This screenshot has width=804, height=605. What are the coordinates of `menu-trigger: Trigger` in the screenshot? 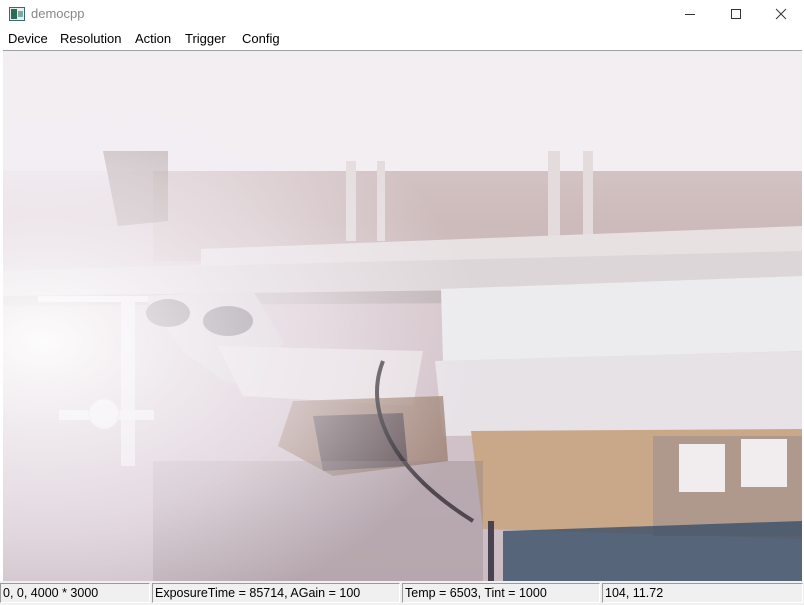 It's located at (205, 38).